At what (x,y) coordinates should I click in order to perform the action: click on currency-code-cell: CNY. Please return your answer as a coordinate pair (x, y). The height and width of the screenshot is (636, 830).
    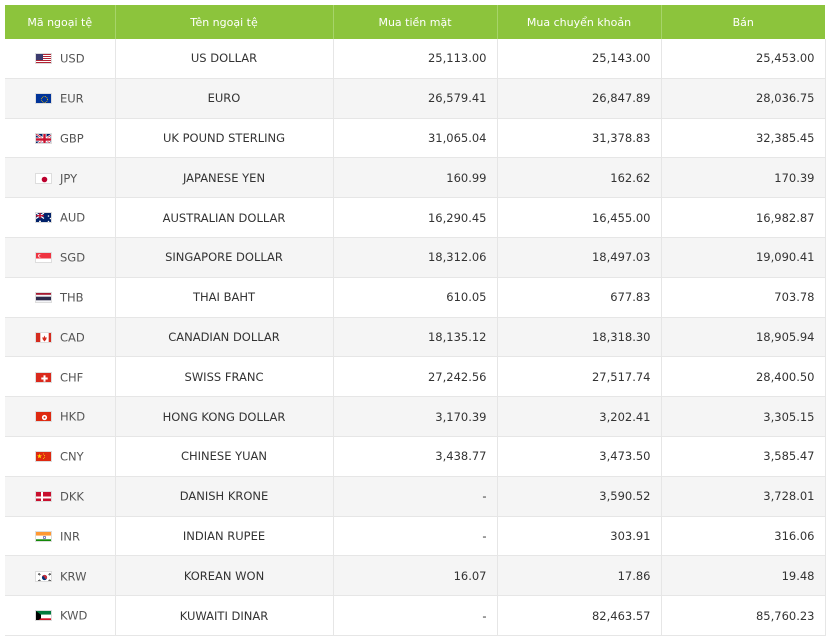
    Looking at the image, I should click on (60, 456).